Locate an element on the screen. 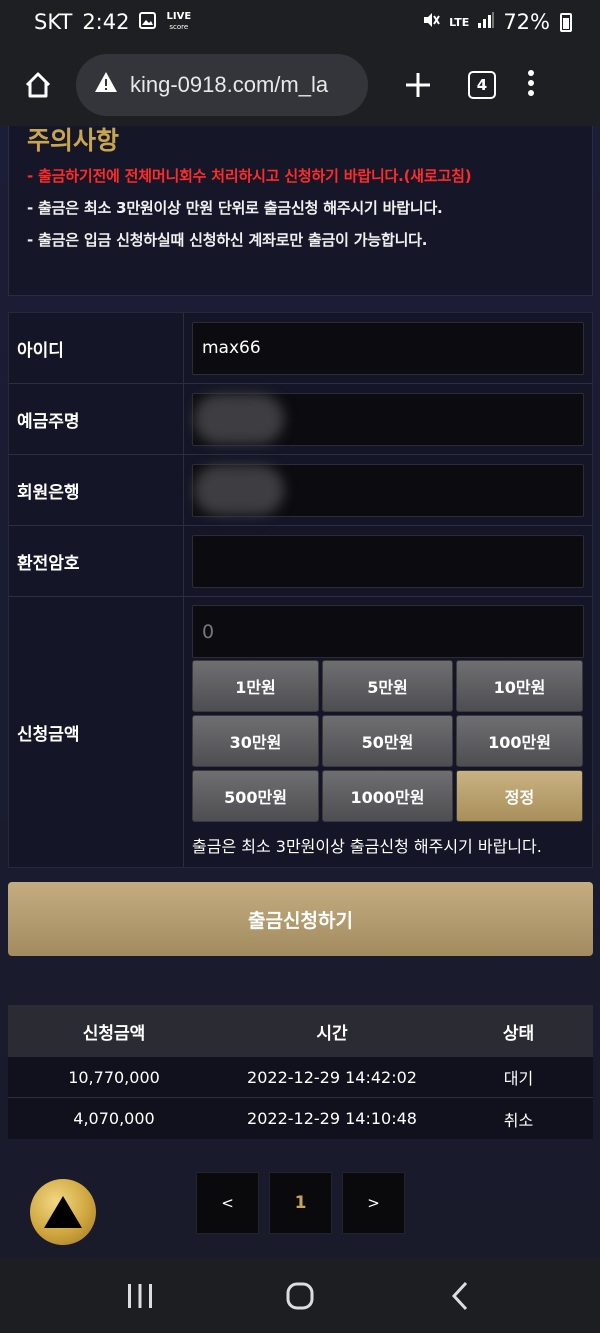 This screenshot has height=1333, width=600. depositor-label: 예금주명 is located at coordinates (96, 419).